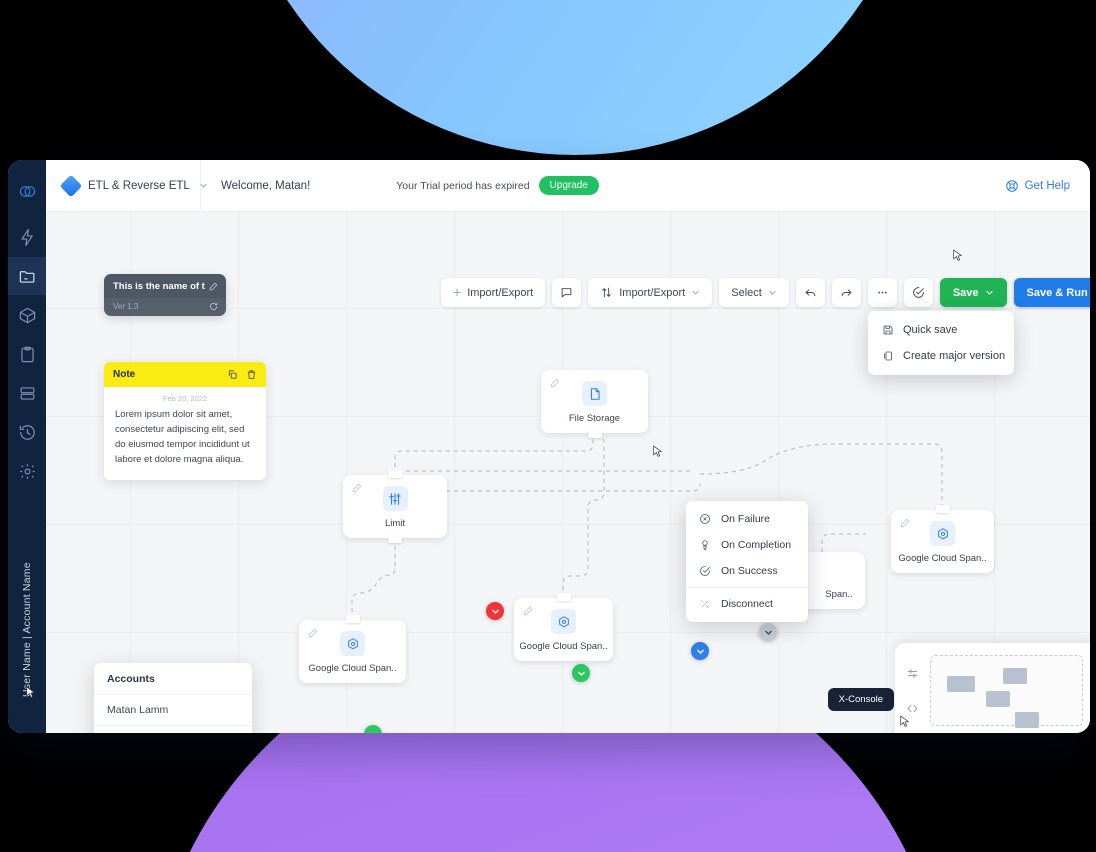  I want to click on accounts-popover: Accounts Matan Lamm Sign out, so click(173, 698).